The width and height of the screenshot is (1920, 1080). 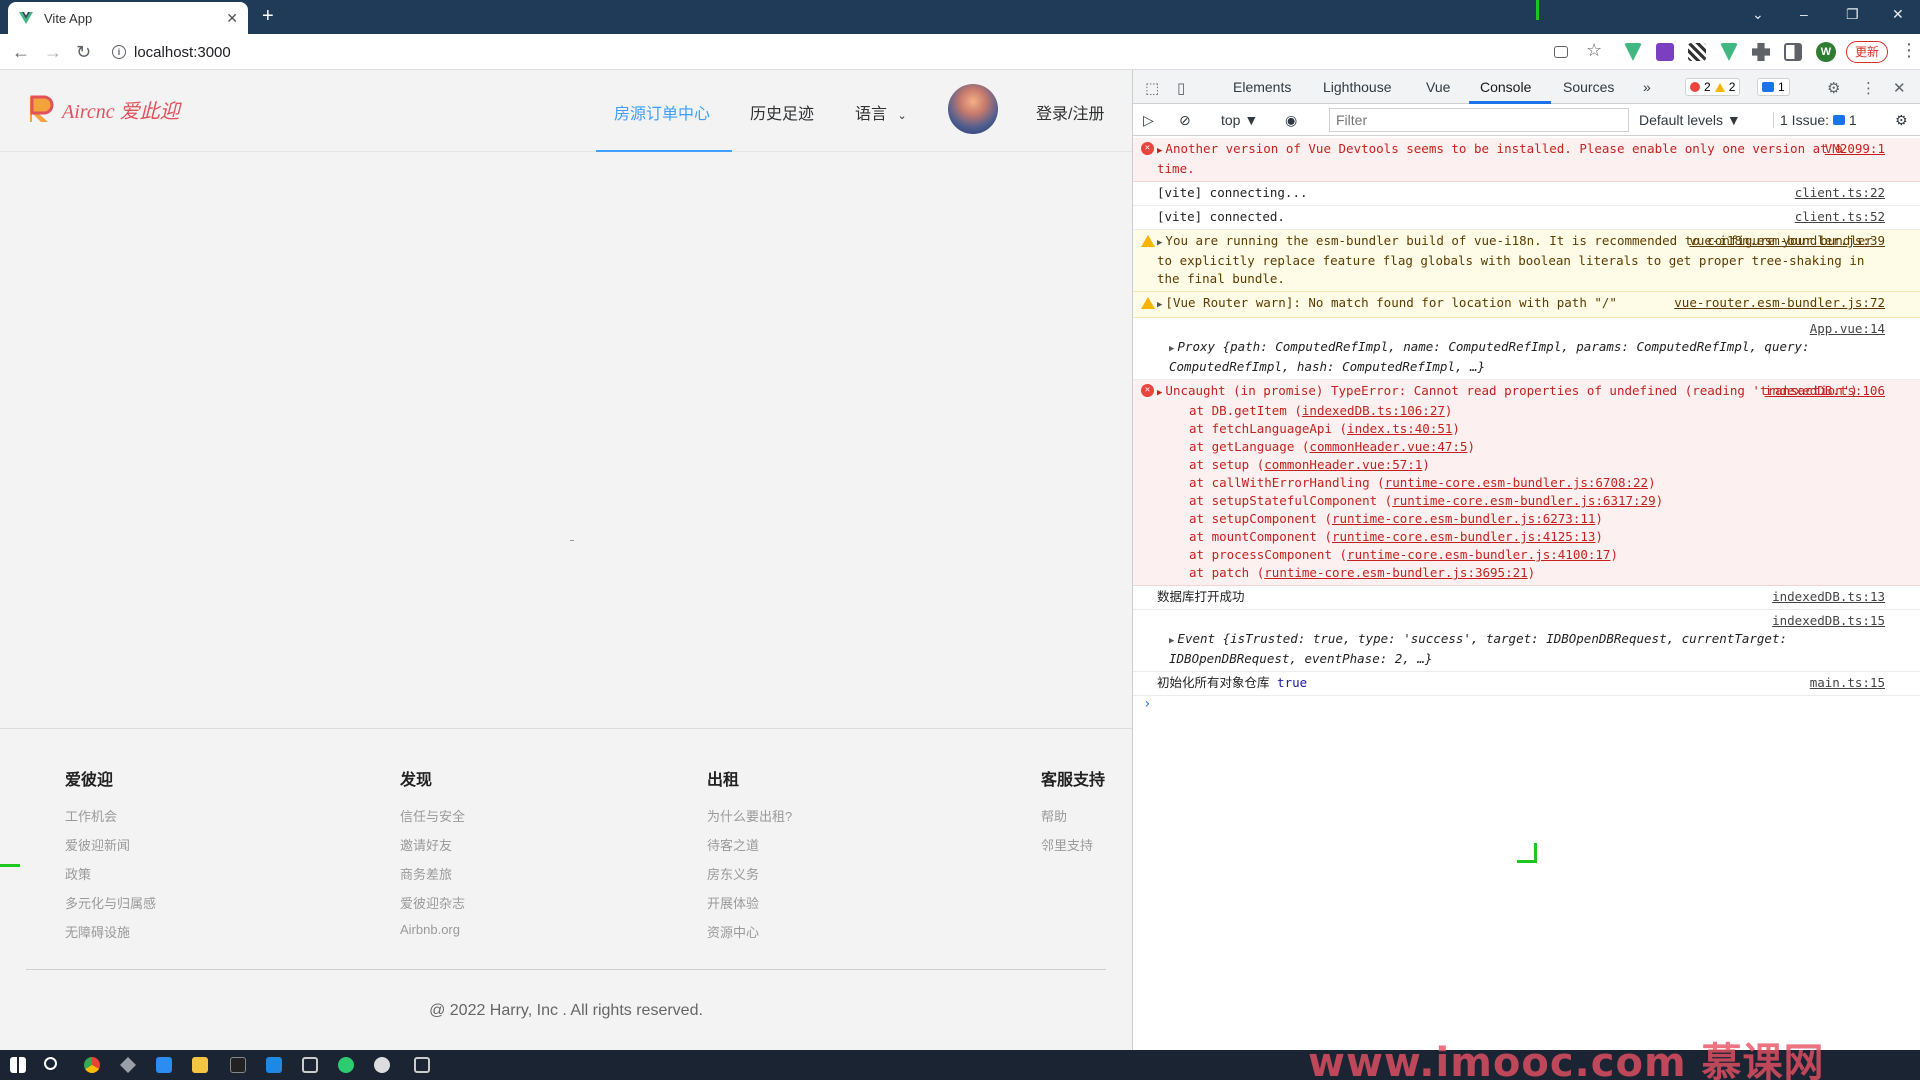 What do you see at coordinates (1479, 120) in the screenshot?
I see `console-filter-input` at bounding box center [1479, 120].